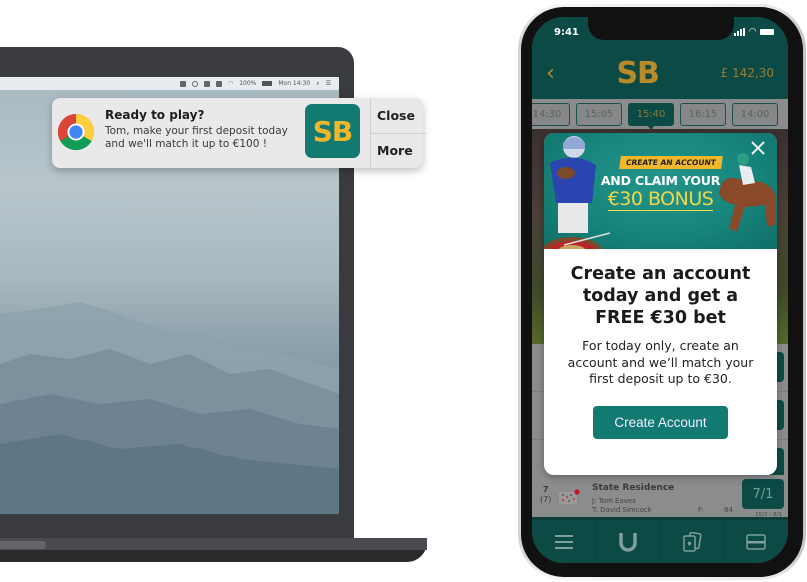  What do you see at coordinates (661, 28) in the screenshot?
I see `phone-notch` at bounding box center [661, 28].